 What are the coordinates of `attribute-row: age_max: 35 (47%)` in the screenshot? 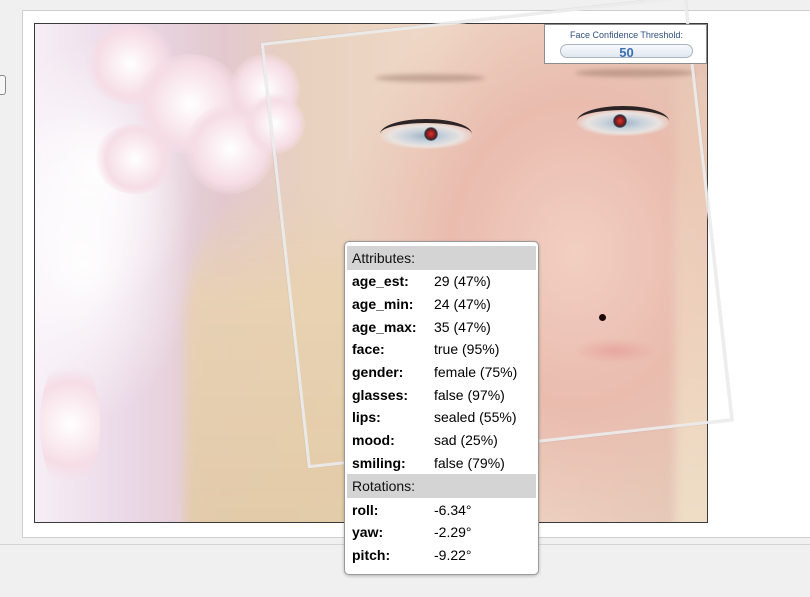 It's located at (441, 326).